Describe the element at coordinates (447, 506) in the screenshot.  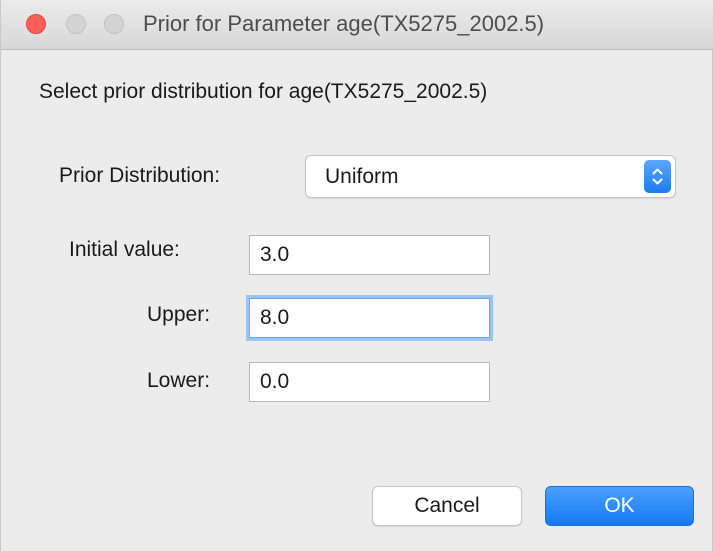
I see `cancel-button: Cancel` at that location.